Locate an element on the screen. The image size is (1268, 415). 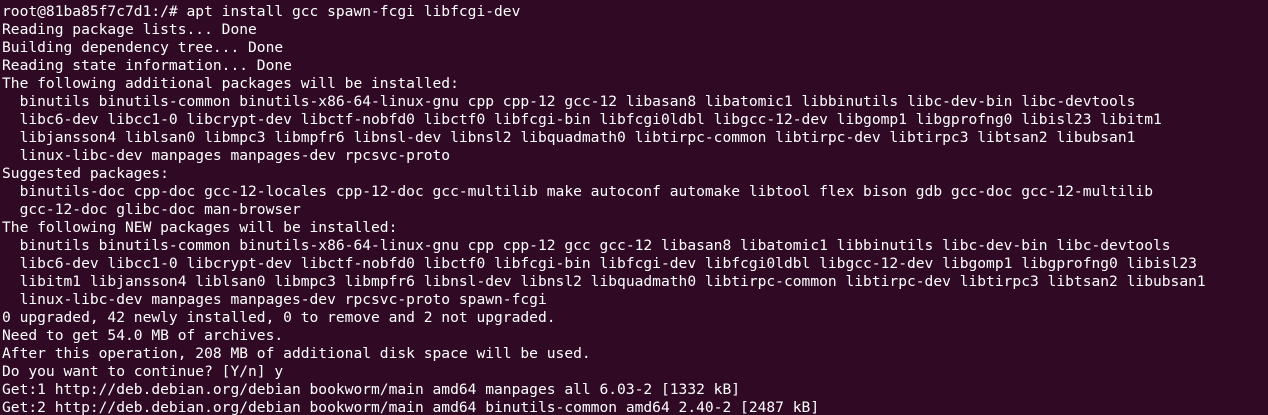
terminal-line: Need to get 54.0 MB of archives. is located at coordinates (143, 335).